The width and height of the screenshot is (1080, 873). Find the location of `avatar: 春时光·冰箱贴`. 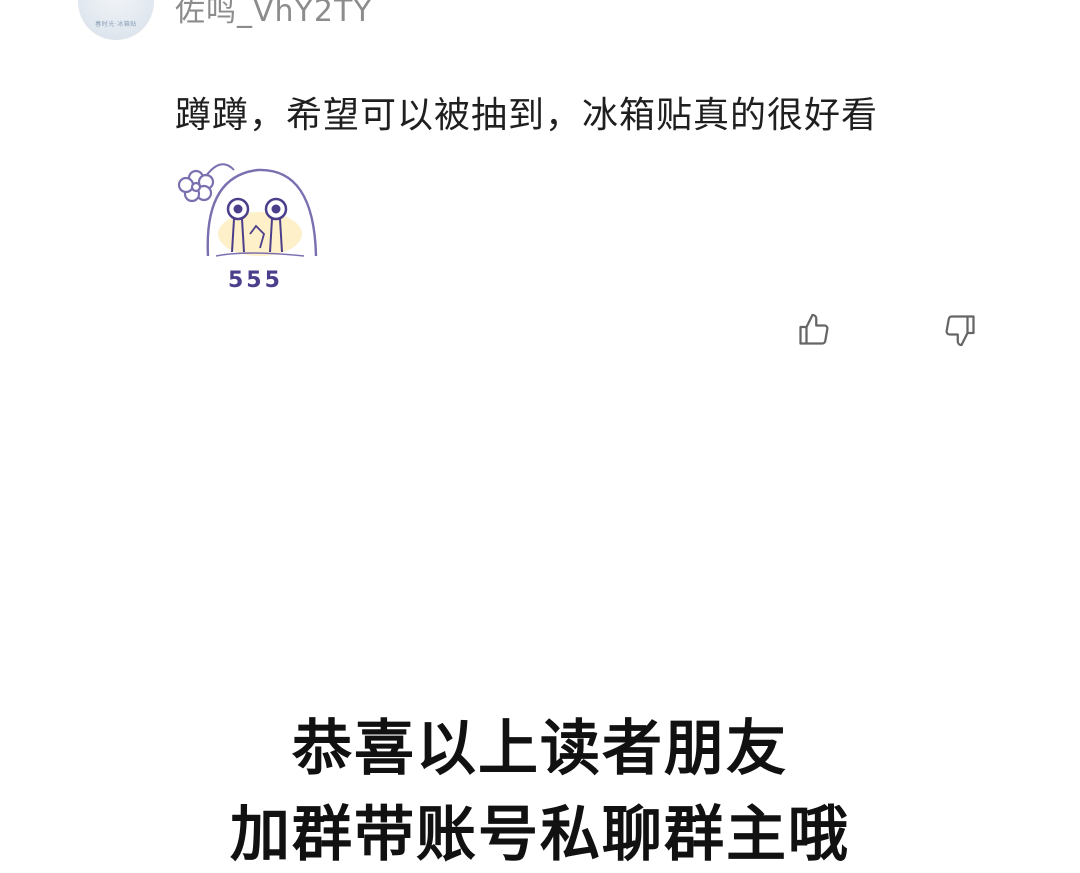

avatar: 春时光·冰箱贴 is located at coordinates (116, 20).